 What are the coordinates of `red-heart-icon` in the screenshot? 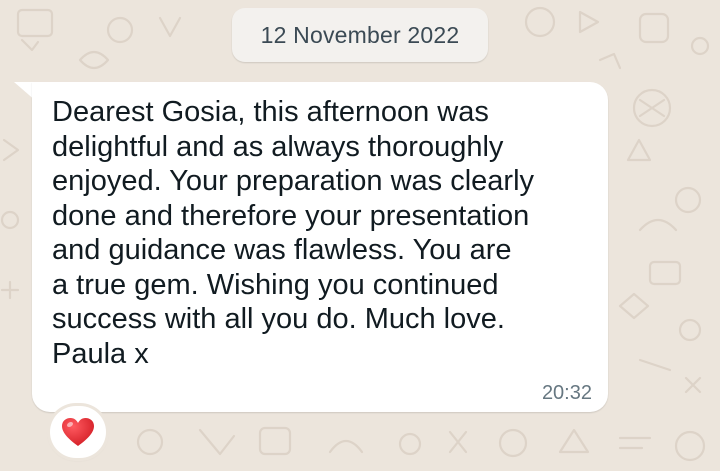 It's located at (78, 432).